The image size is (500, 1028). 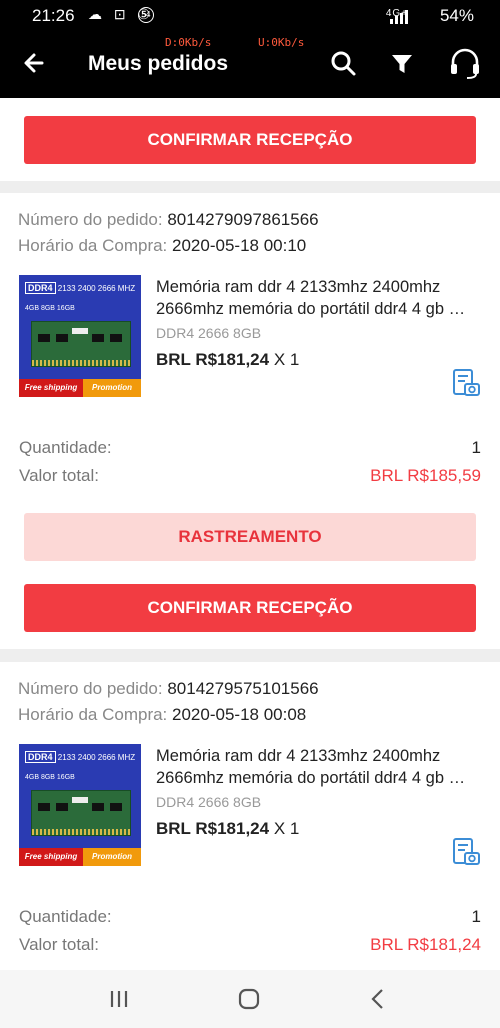 I want to click on status-time: 21:26, so click(x=53, y=15).